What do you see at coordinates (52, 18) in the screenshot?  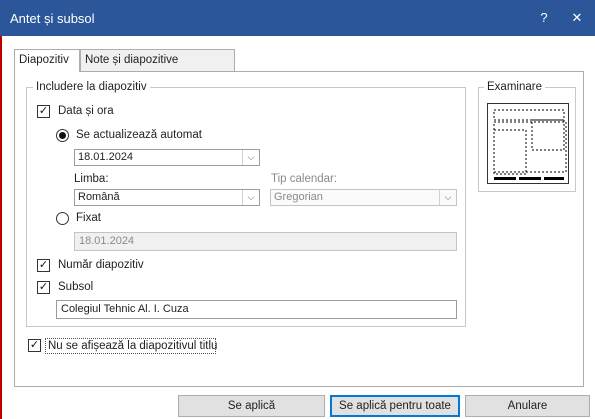 I see `dialog-title: Antet și subsol` at bounding box center [52, 18].